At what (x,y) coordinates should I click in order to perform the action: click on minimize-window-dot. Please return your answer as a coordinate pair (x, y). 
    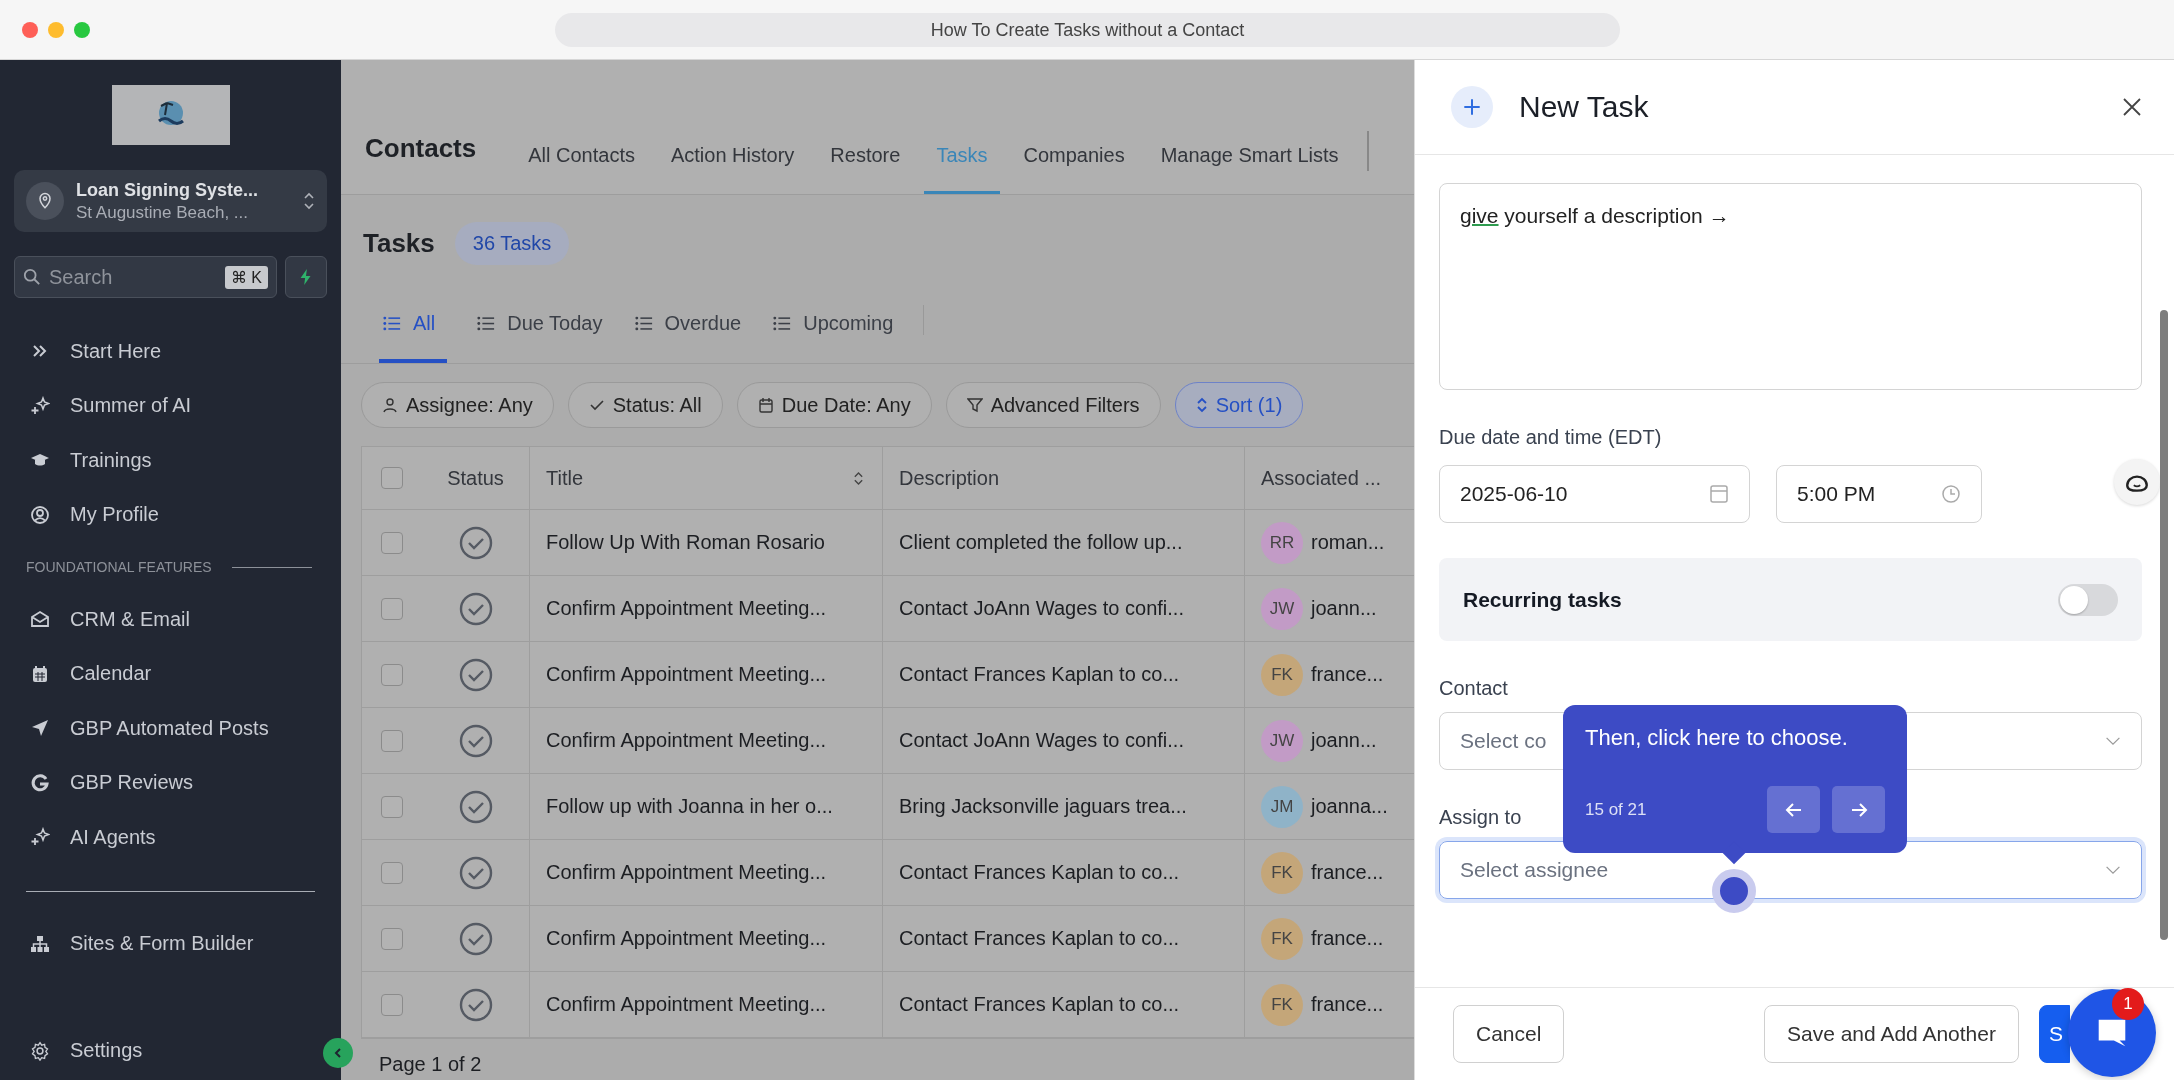
    Looking at the image, I should click on (56, 29).